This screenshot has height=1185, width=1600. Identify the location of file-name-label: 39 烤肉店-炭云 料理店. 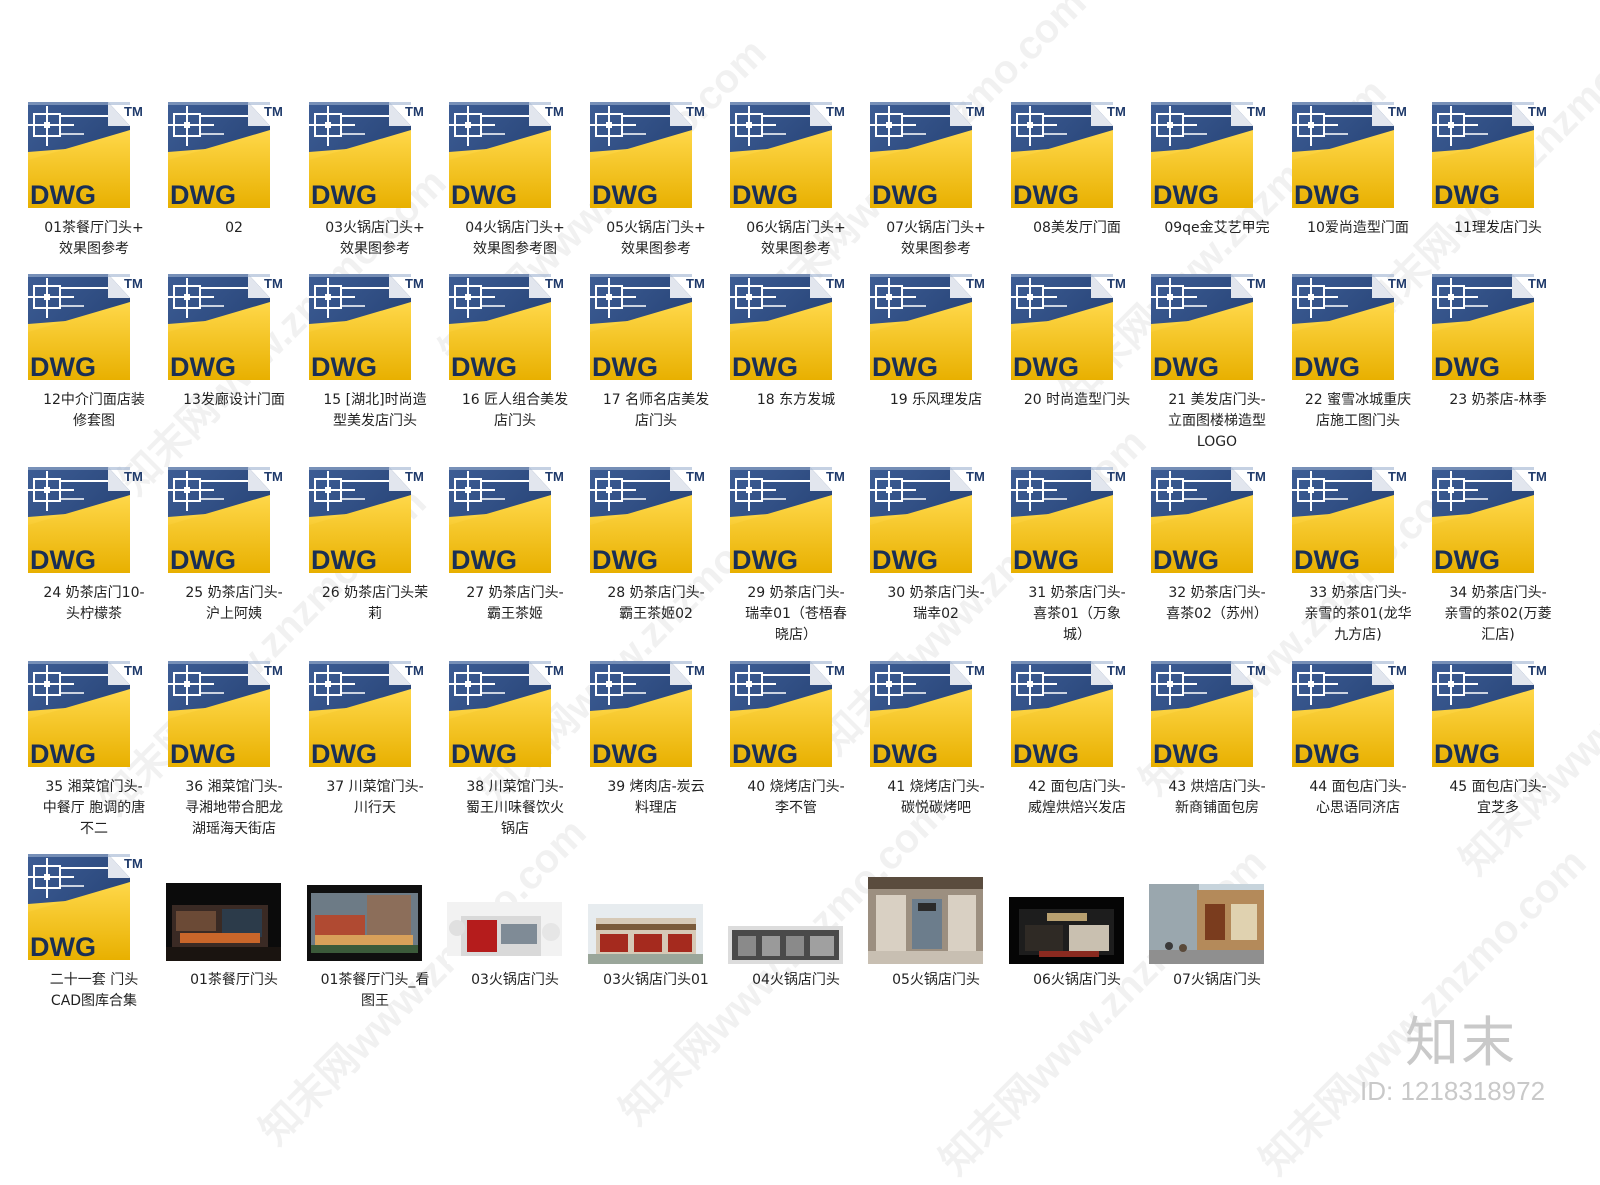
(656, 797).